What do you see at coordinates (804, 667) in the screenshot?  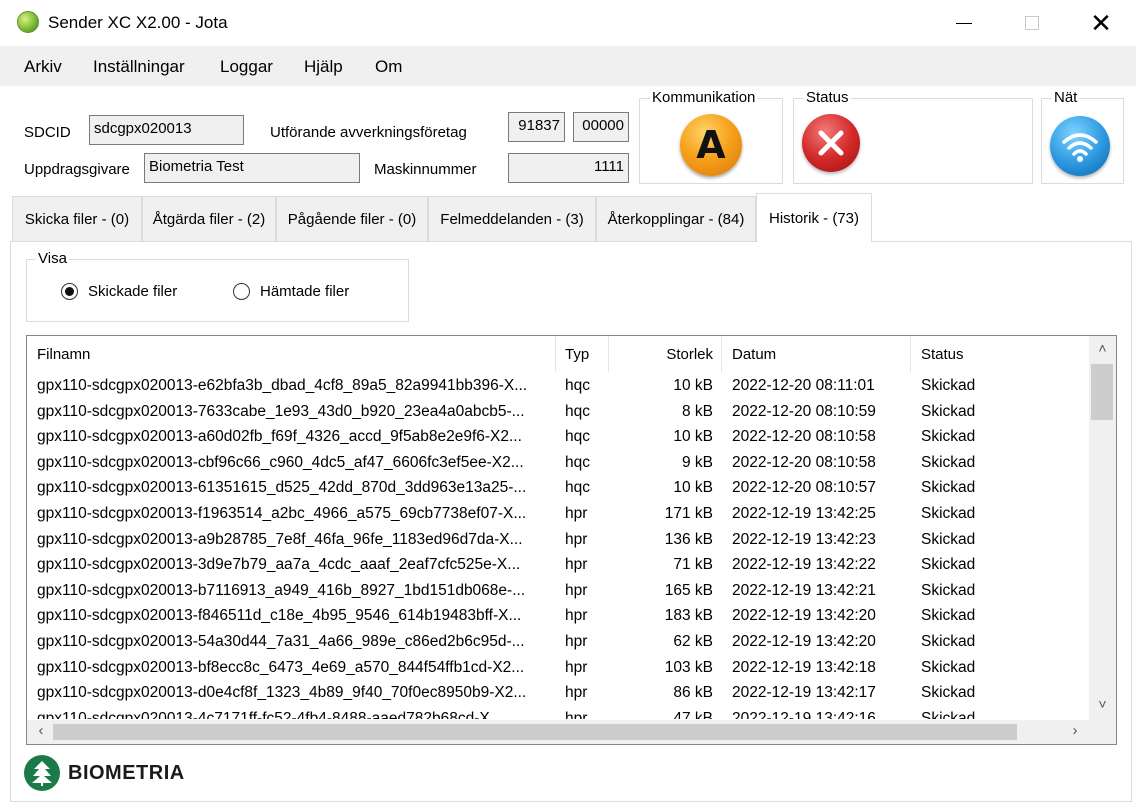 I see `cell-datum: 2022-12-19 13:42:18` at bounding box center [804, 667].